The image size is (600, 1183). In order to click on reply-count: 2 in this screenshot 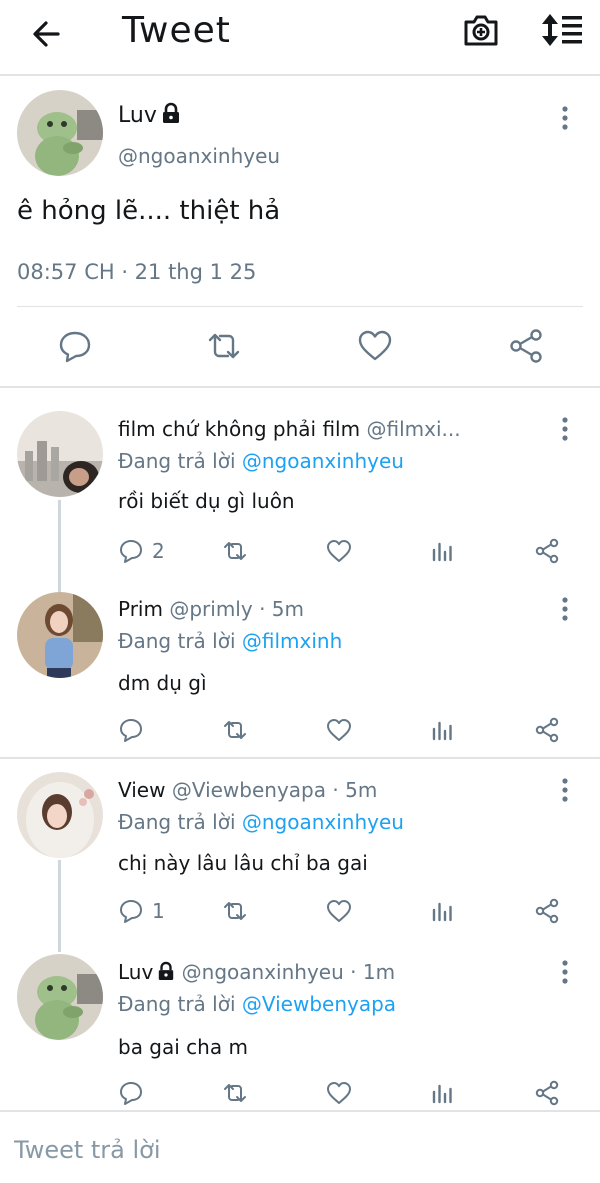, I will do `click(158, 551)`.